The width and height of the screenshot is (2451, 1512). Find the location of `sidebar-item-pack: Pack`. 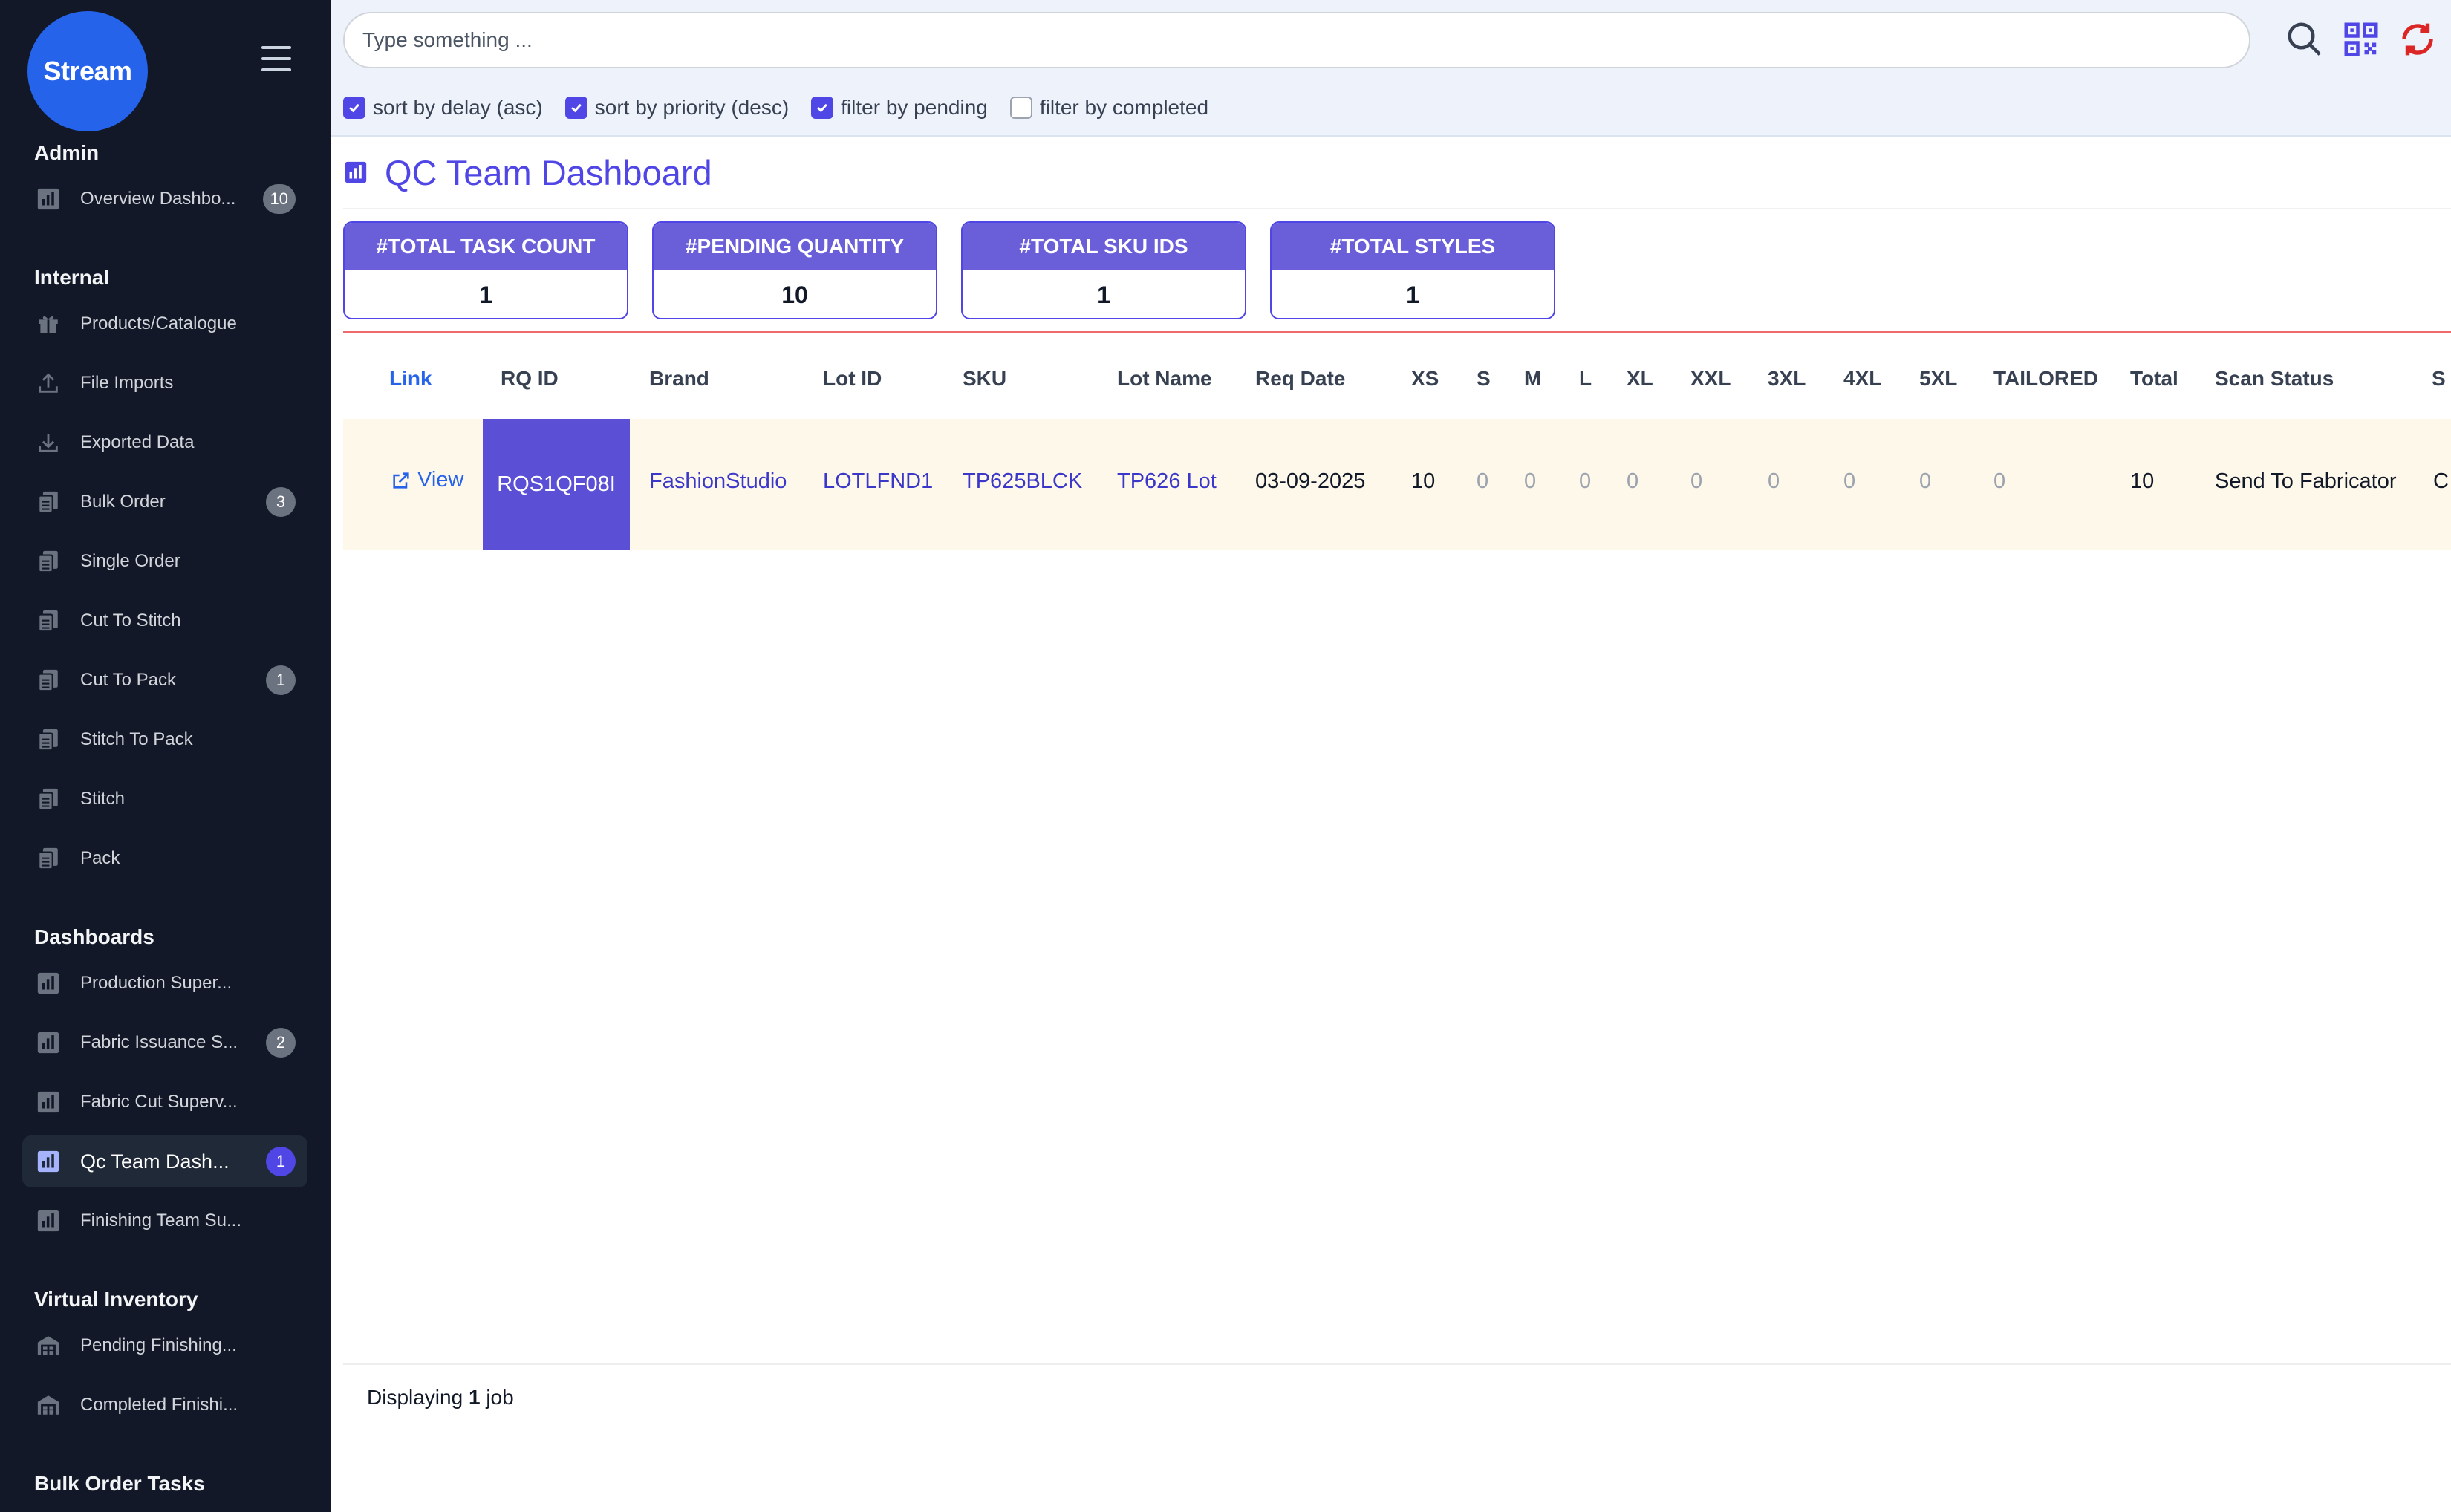

sidebar-item-pack: Pack is located at coordinates (164, 858).